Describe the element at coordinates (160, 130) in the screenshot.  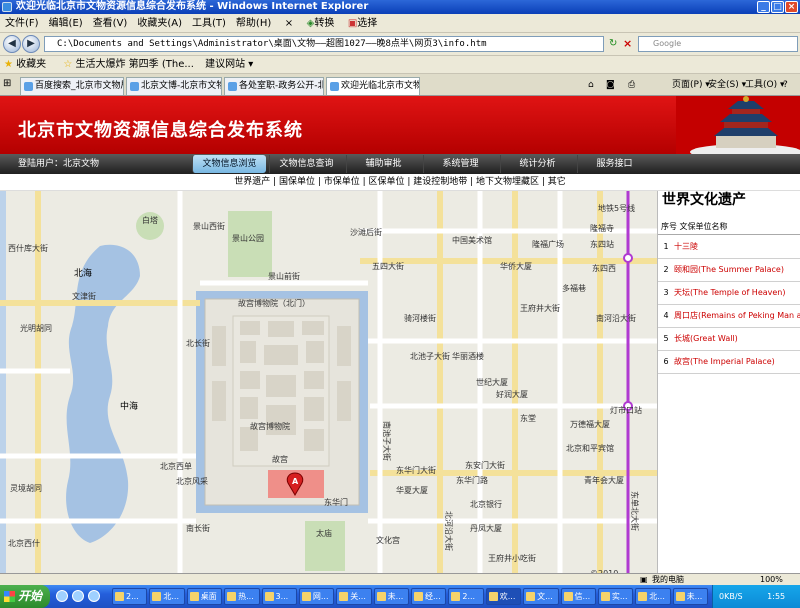
I see `site-title: 北京市文物资源信息综合发布系统` at that location.